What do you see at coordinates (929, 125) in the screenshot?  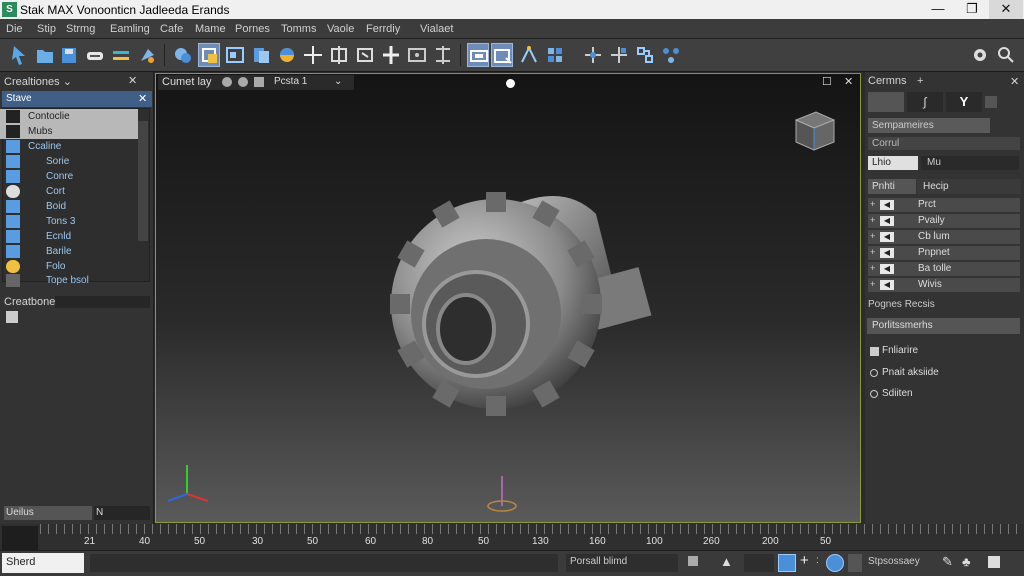 I see `search-input: Sempameires` at bounding box center [929, 125].